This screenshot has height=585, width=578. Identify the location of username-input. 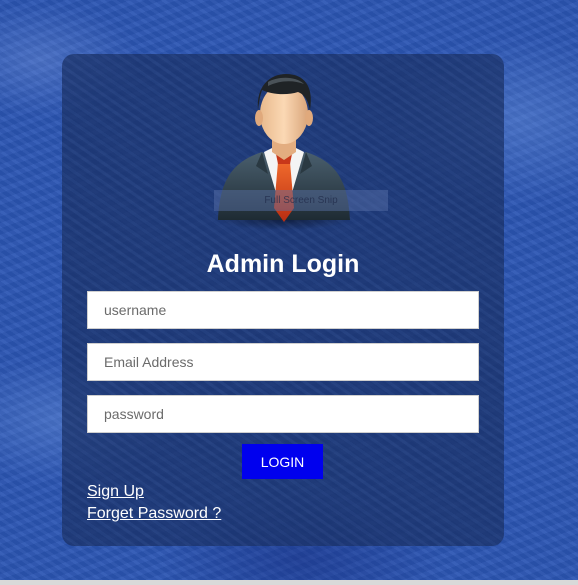
(283, 310).